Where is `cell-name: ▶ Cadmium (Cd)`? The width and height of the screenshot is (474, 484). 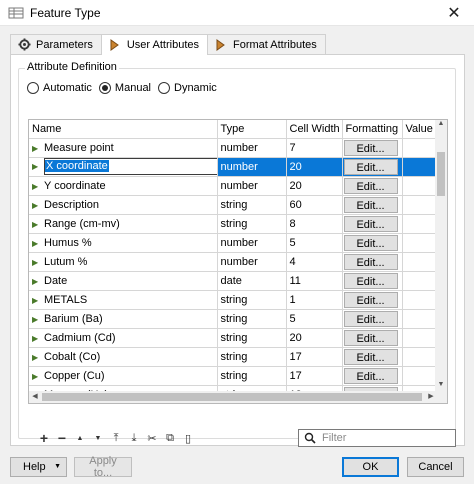
cell-name: ▶ Cadmium (Cd) is located at coordinates (123, 338).